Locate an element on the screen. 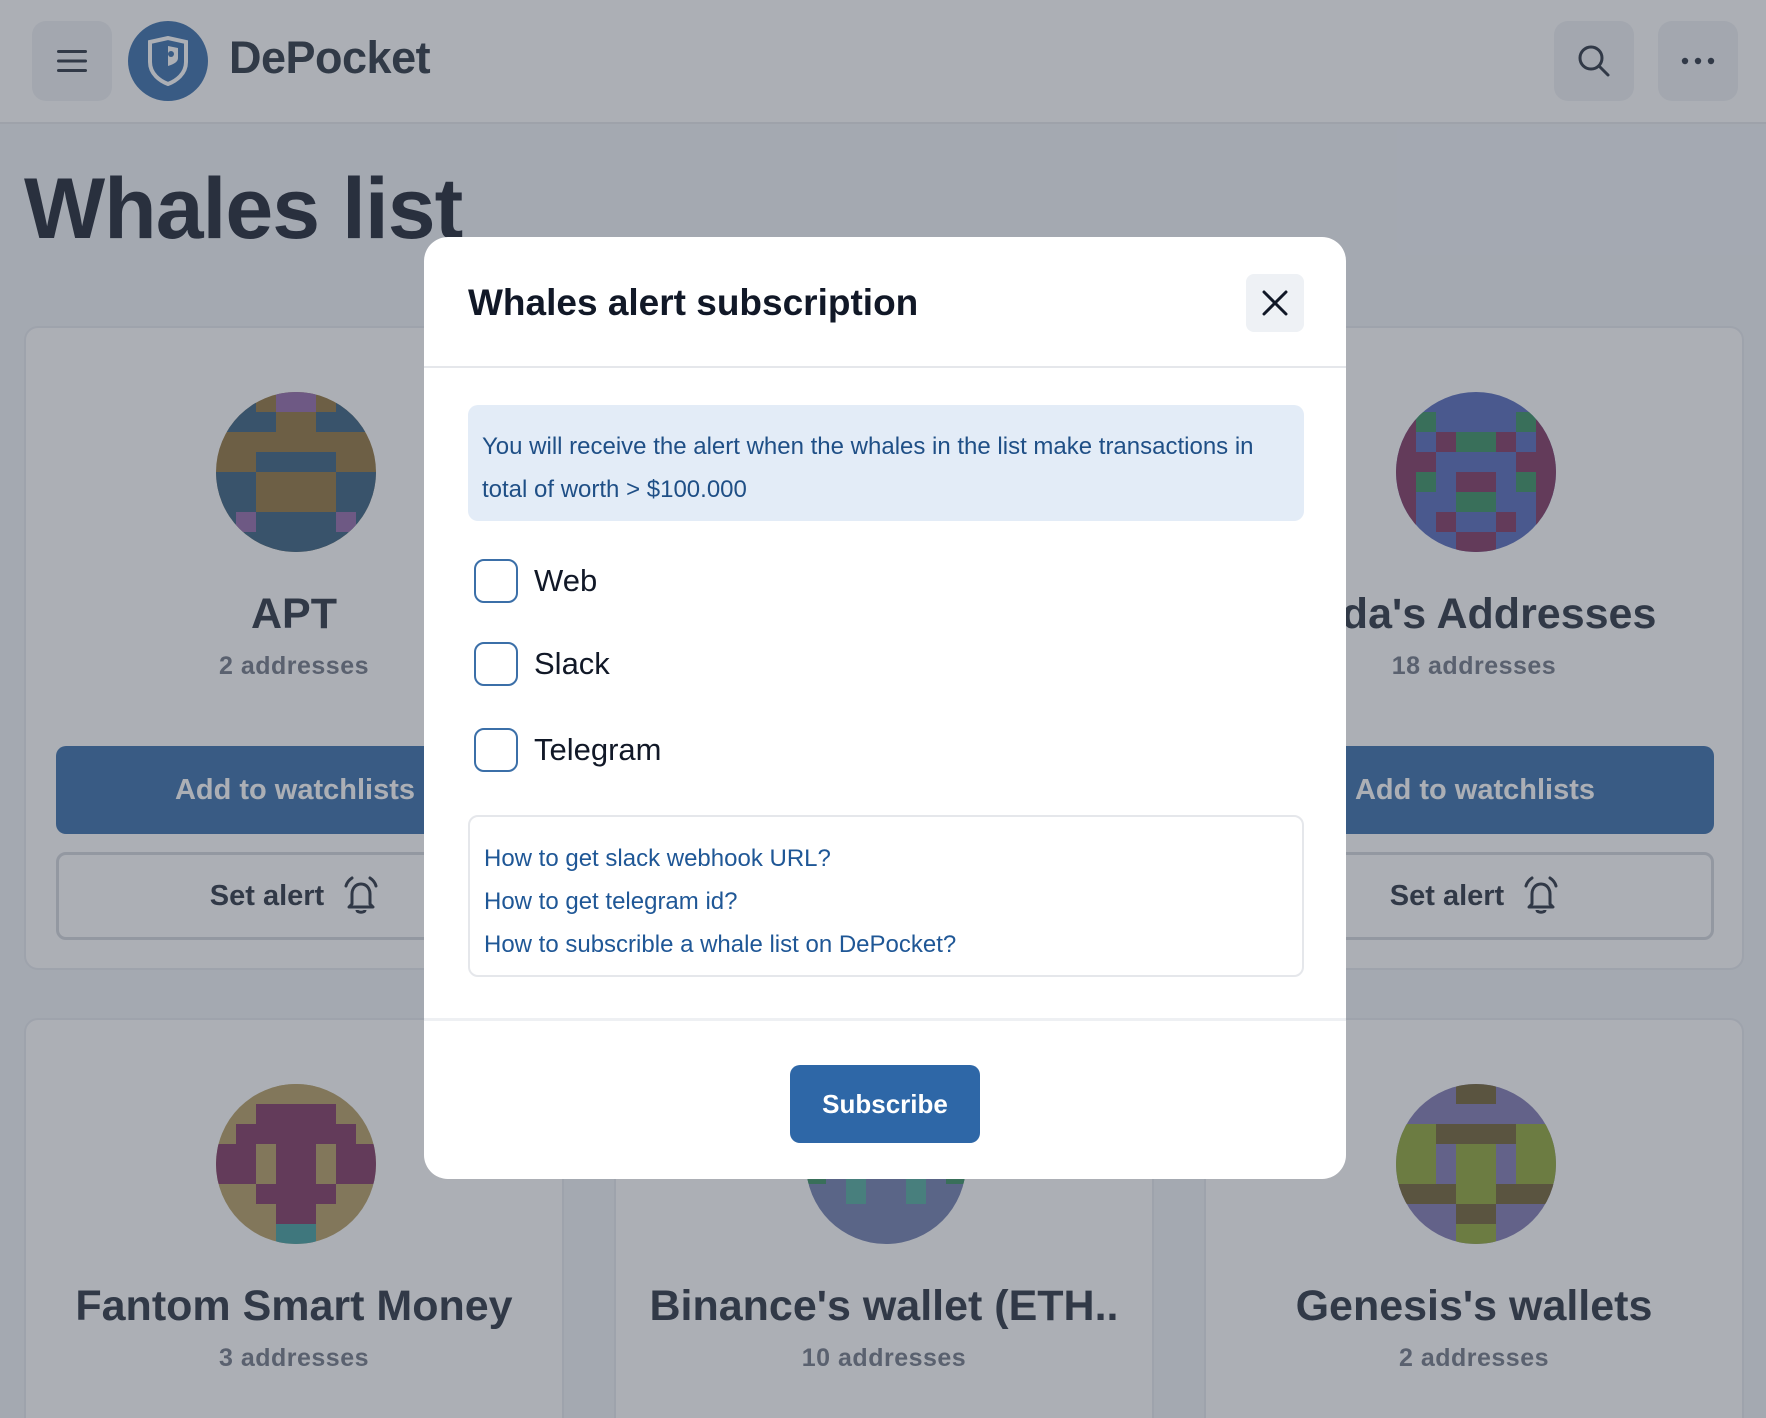  modal-footer: Subscribe is located at coordinates (885, 1098).